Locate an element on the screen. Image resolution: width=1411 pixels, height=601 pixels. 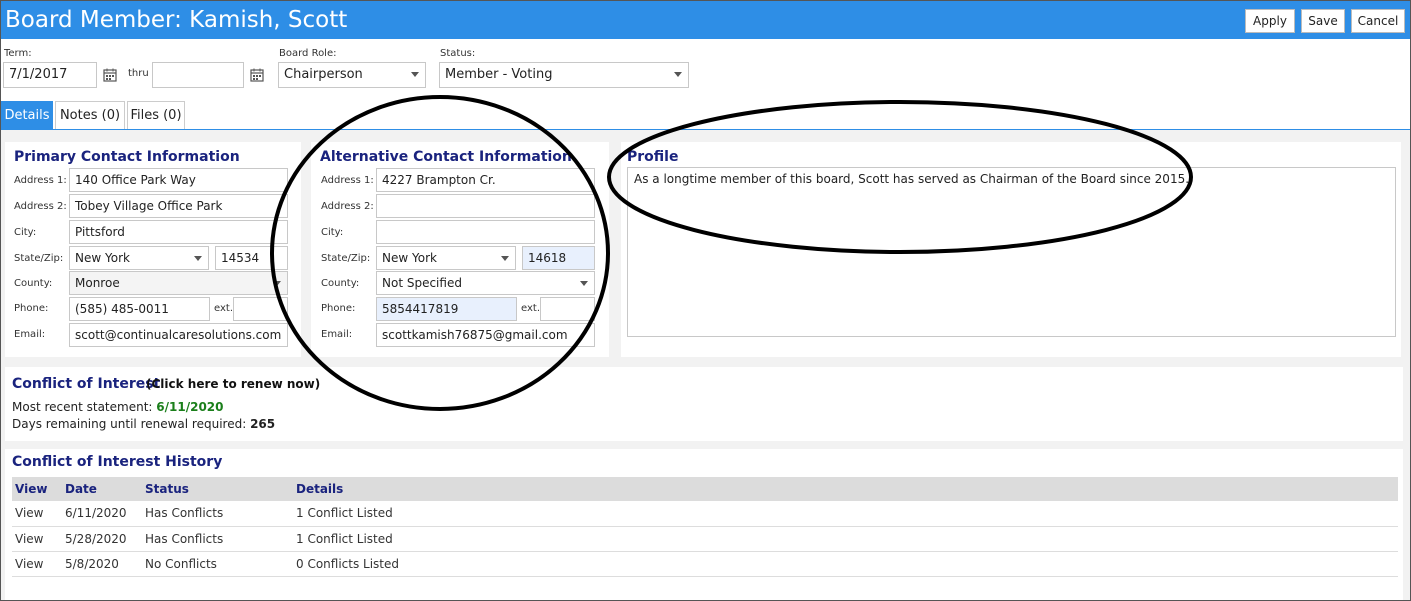
row-status: No Conflicts is located at coordinates (217, 564).